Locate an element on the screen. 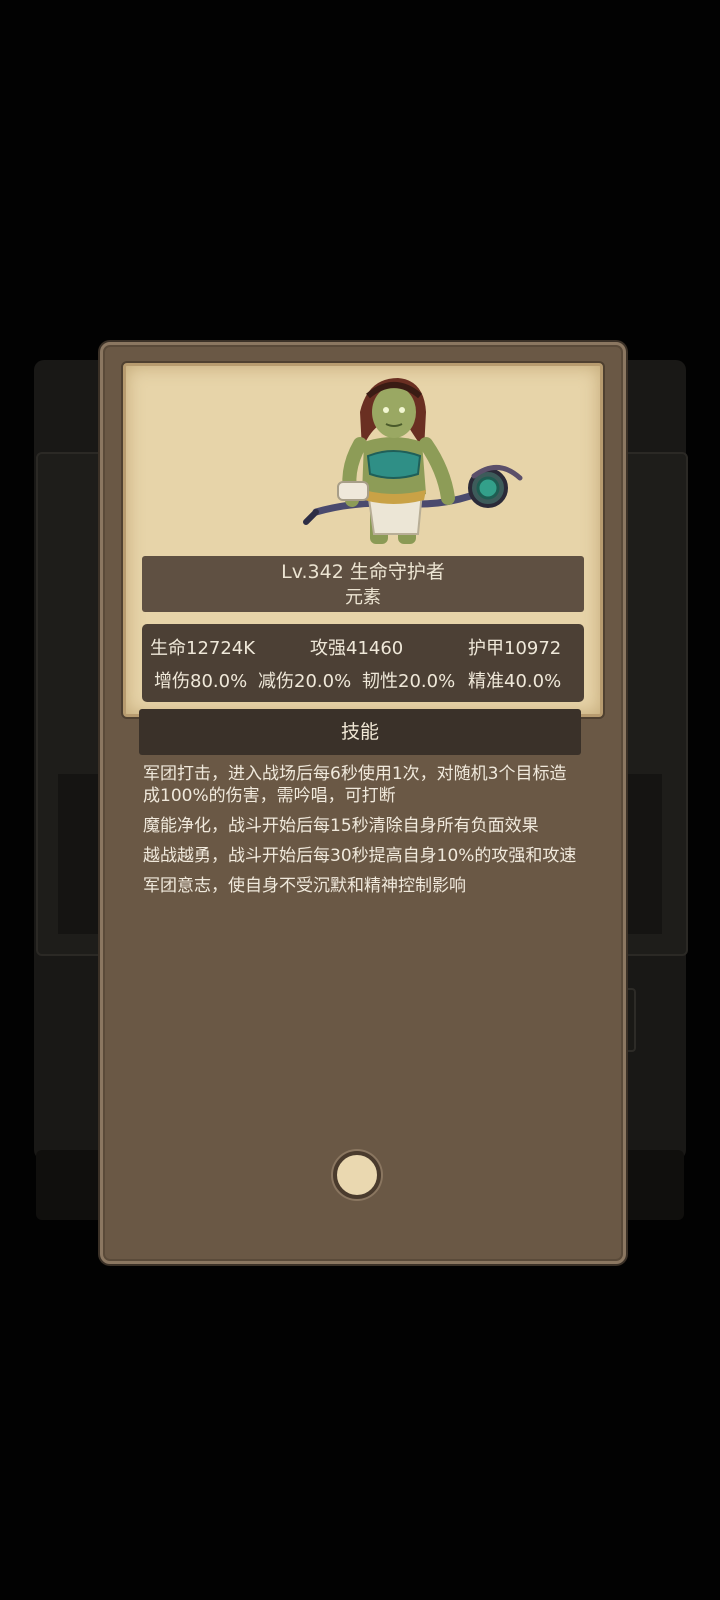  hero-portrait is located at coordinates (413, 461).